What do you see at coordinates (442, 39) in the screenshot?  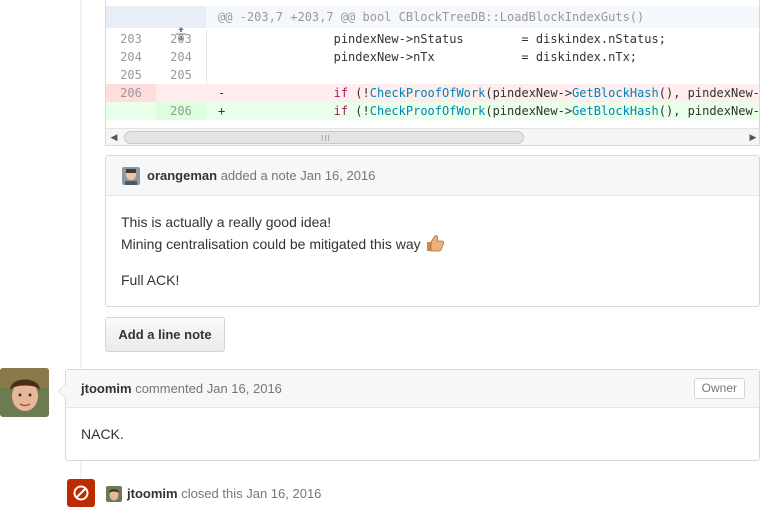 I see `diff-code: pindexNew->nStatus = diskindex.nStatus;` at bounding box center [442, 39].